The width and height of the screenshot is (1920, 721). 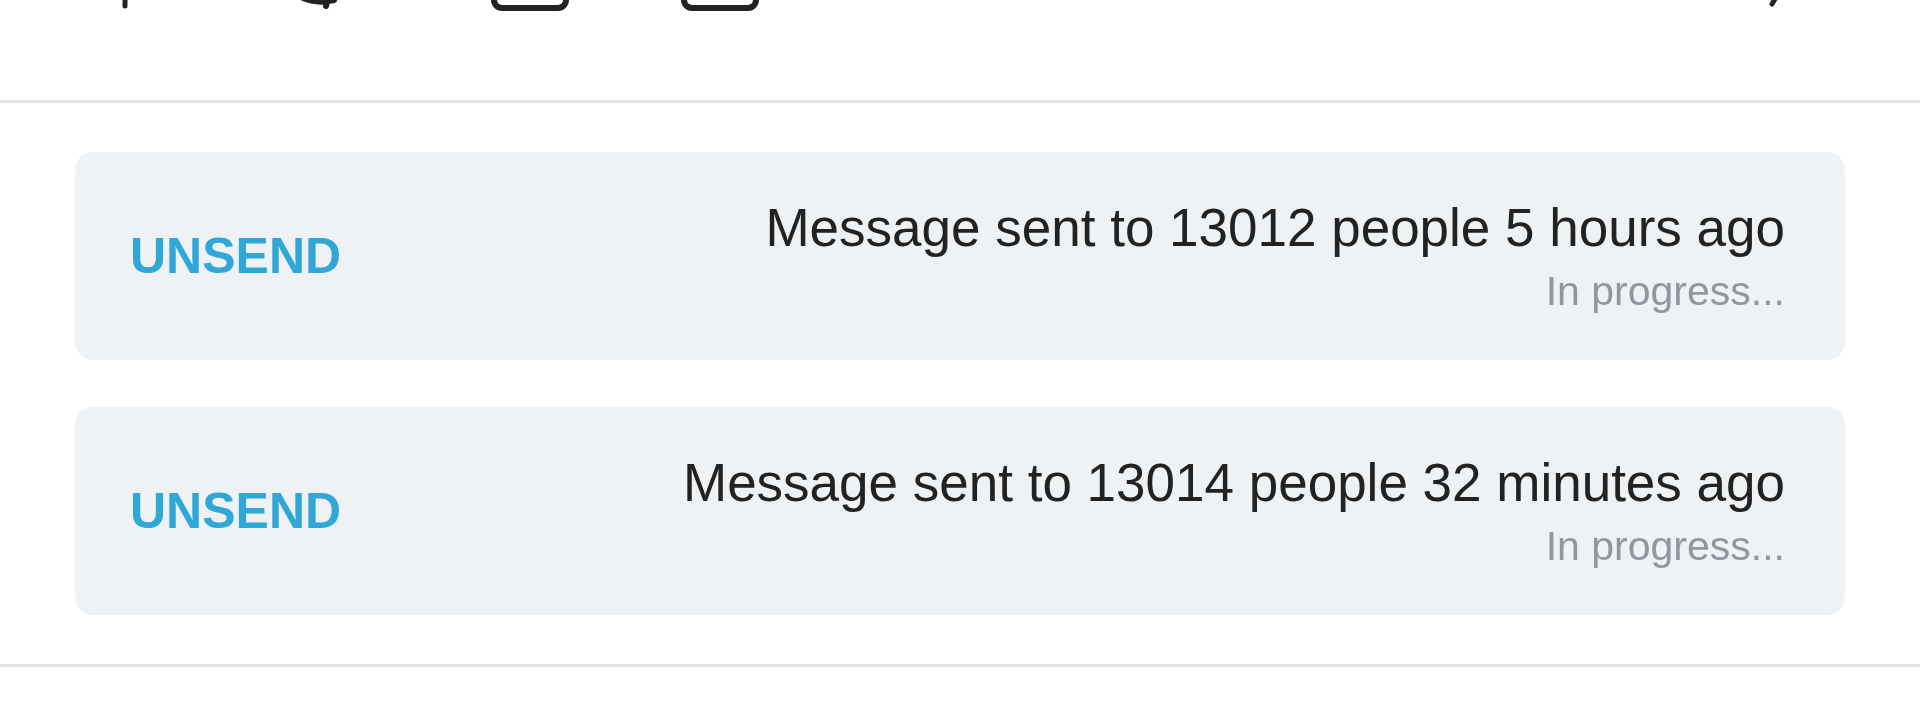 What do you see at coordinates (1234, 482) in the screenshot?
I see `message-text: Message sent to 13014 people 32 minutes ago` at bounding box center [1234, 482].